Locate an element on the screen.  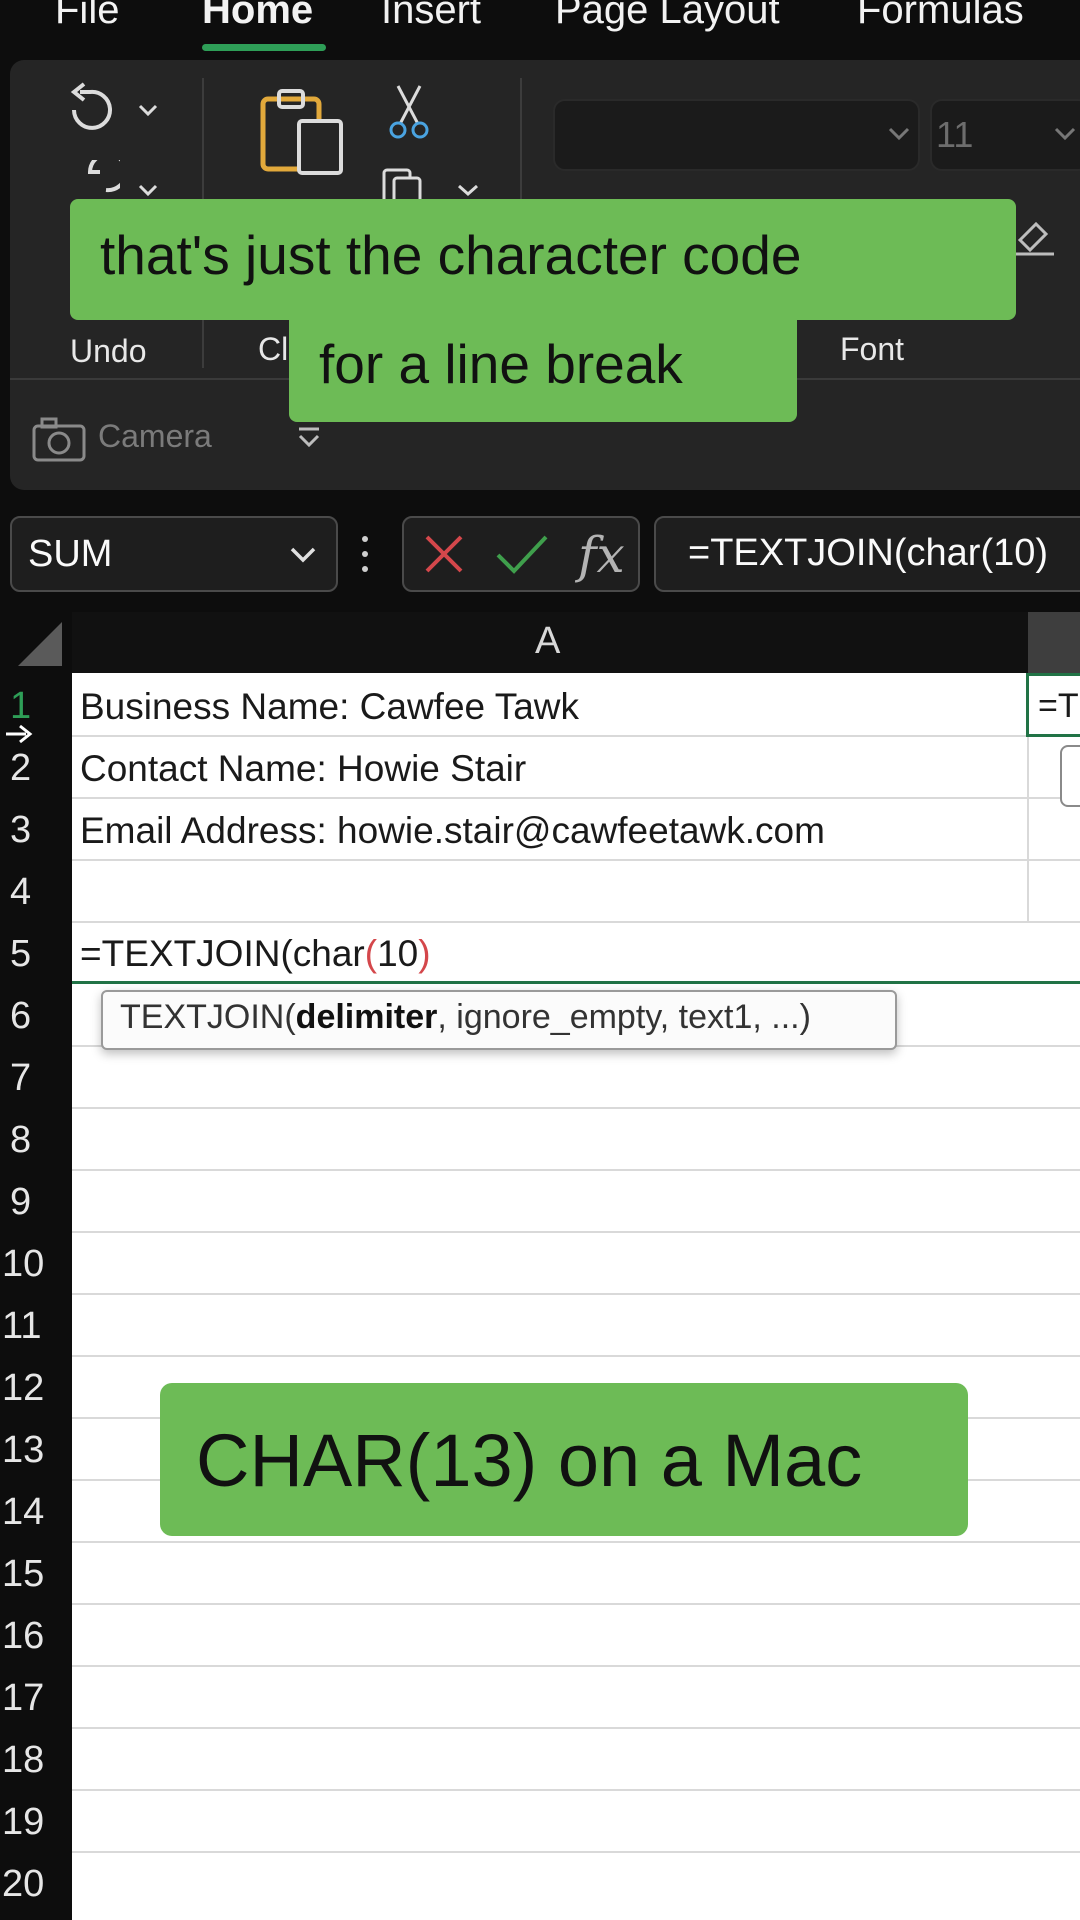
insert-function-icon: fx is located at coordinates (601, 555).